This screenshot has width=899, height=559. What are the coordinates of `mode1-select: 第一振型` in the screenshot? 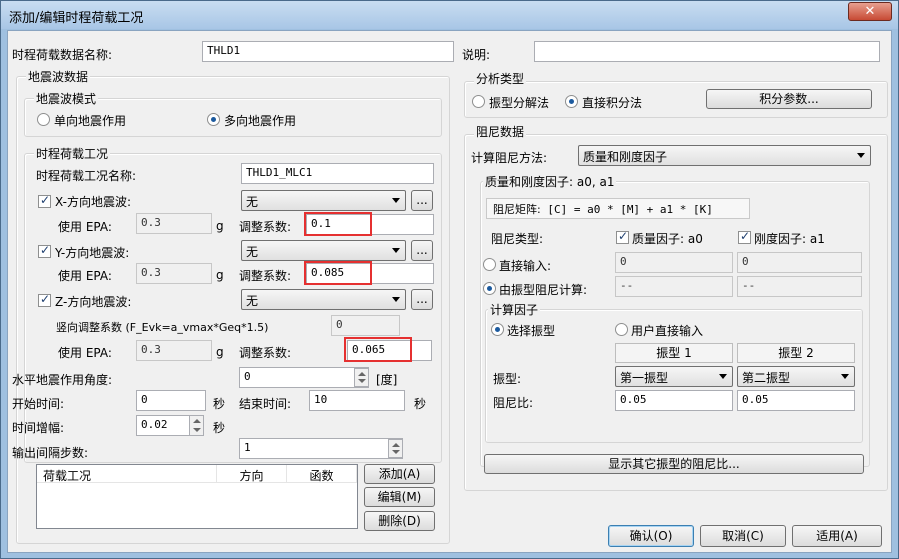 It's located at (674, 376).